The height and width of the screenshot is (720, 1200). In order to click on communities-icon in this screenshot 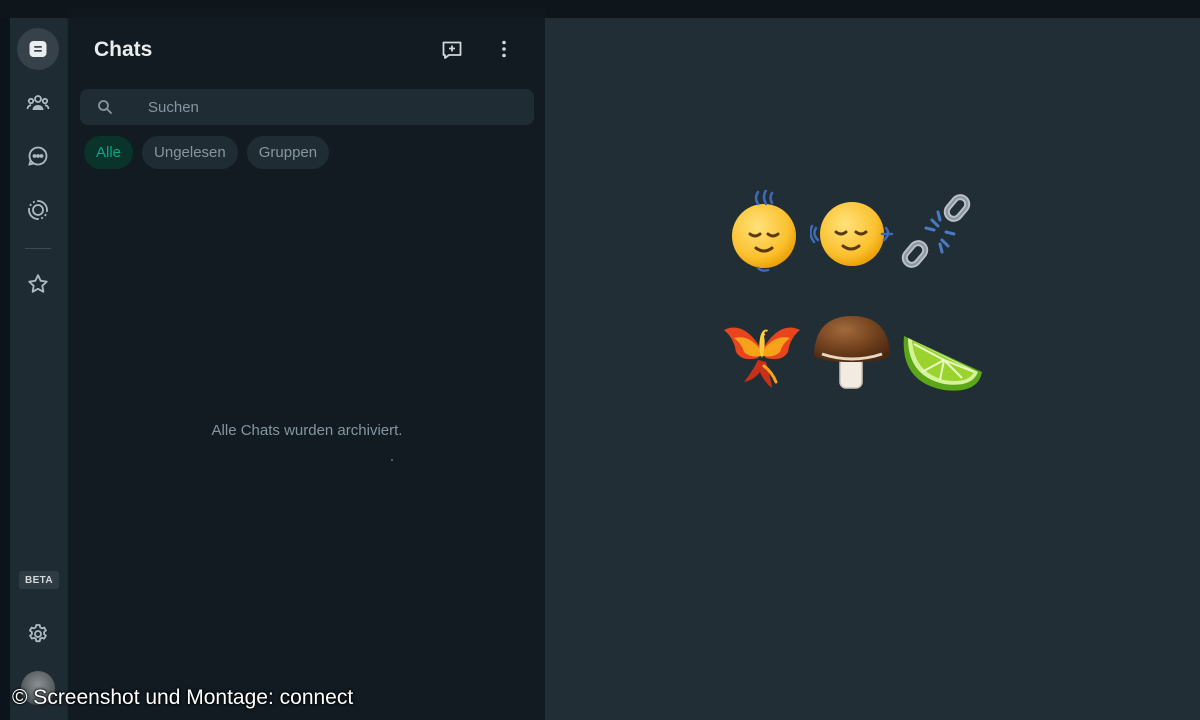, I will do `click(38, 102)`.